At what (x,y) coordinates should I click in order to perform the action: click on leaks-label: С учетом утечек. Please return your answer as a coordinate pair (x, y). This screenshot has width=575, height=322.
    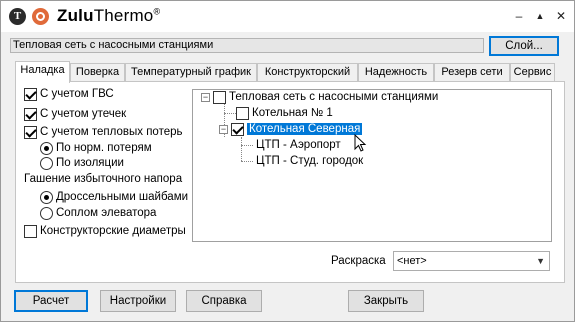
    Looking at the image, I should click on (83, 114).